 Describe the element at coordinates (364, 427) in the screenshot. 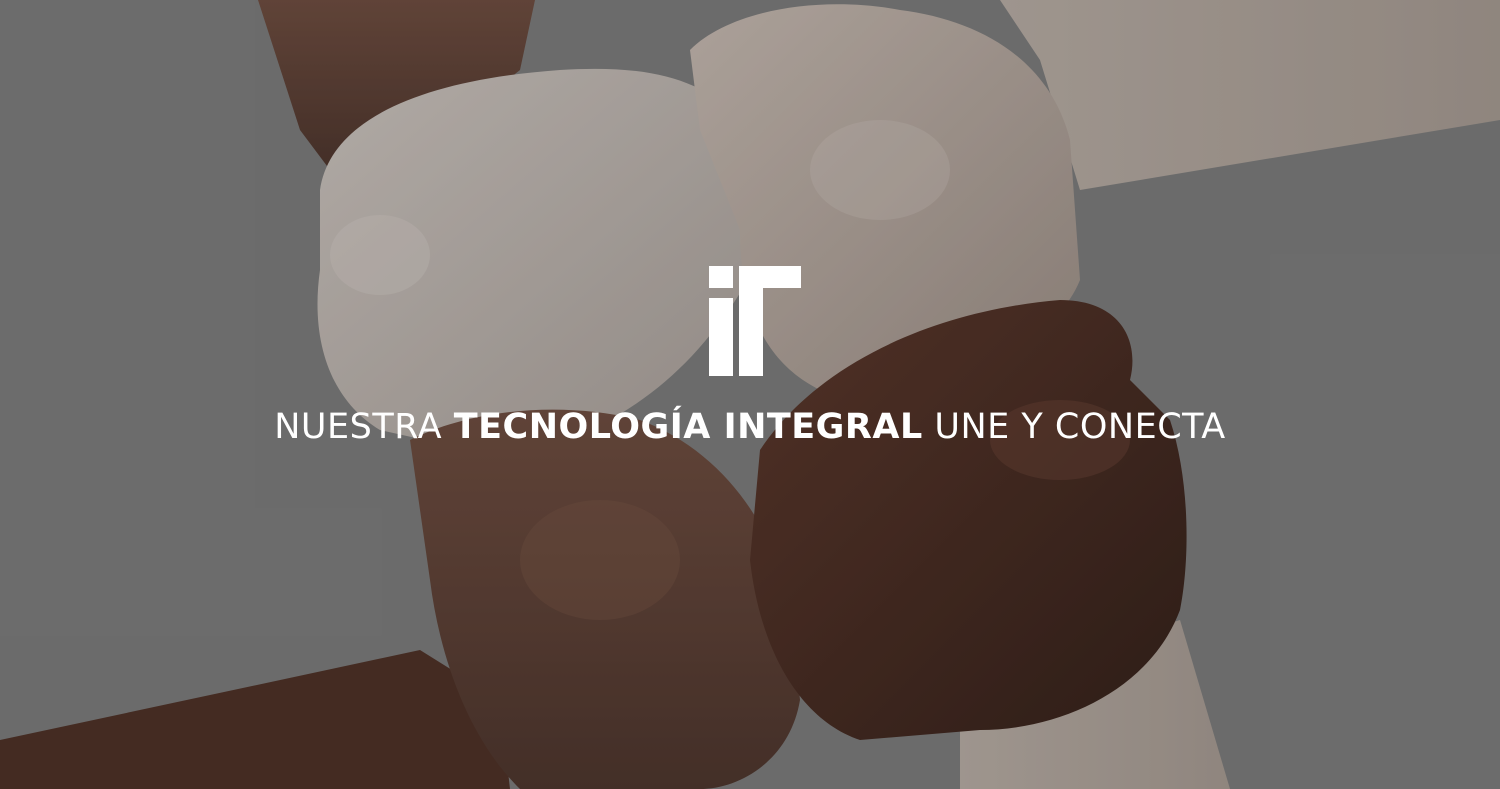

I see `tagline-part-1: NUESTRA` at that location.